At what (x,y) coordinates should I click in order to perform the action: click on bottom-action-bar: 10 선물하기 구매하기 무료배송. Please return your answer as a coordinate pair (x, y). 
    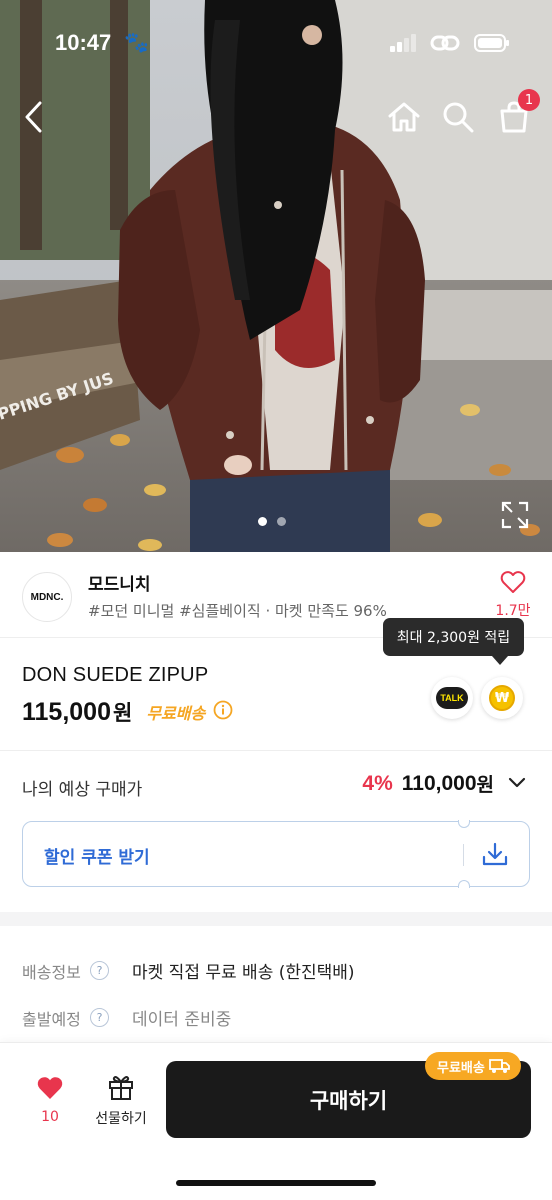
    Looking at the image, I should click on (276, 1121).